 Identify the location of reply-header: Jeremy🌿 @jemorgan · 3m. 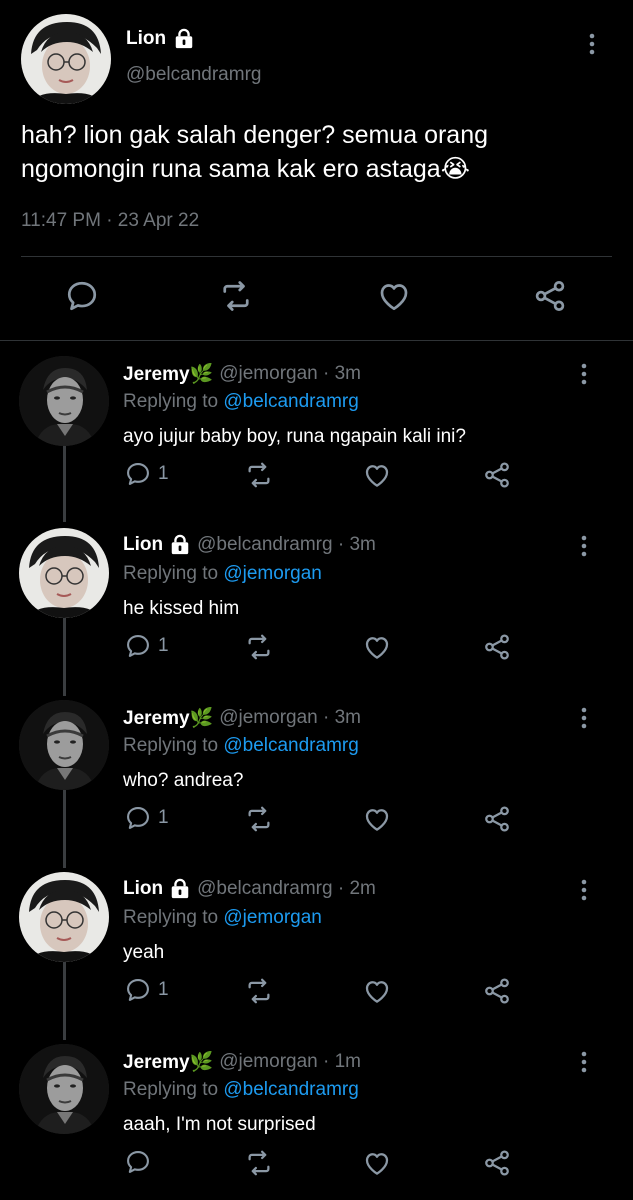
(242, 718).